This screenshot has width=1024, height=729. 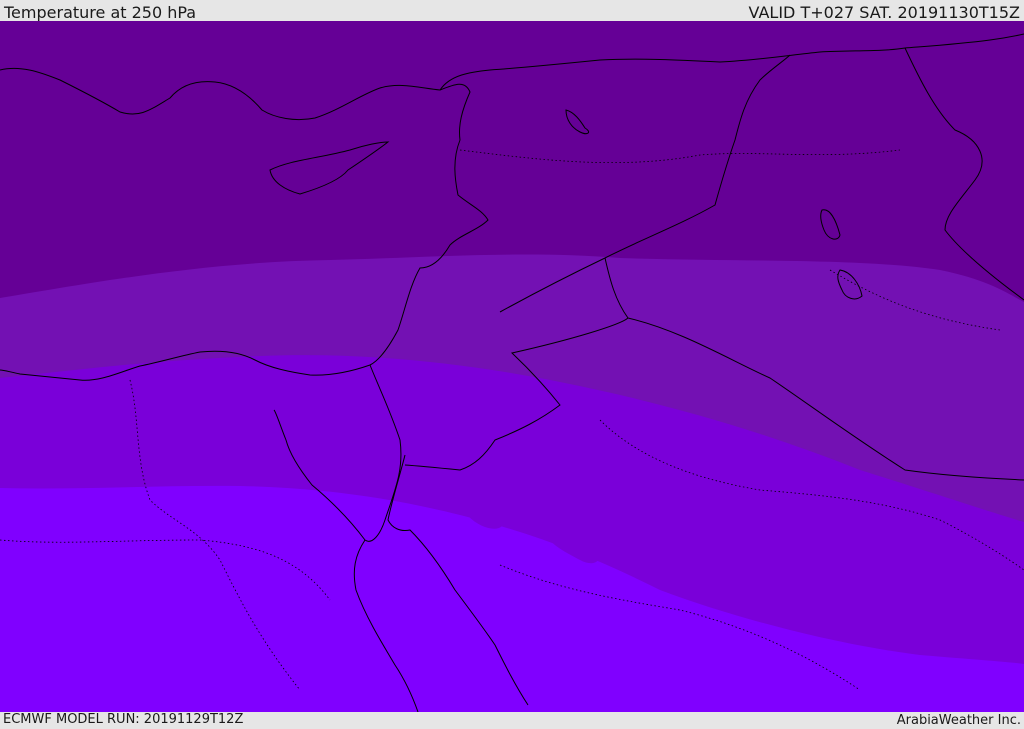 I want to click on valid-time: VALID T+027 SAT. 20191130T15Z, so click(x=884, y=12).